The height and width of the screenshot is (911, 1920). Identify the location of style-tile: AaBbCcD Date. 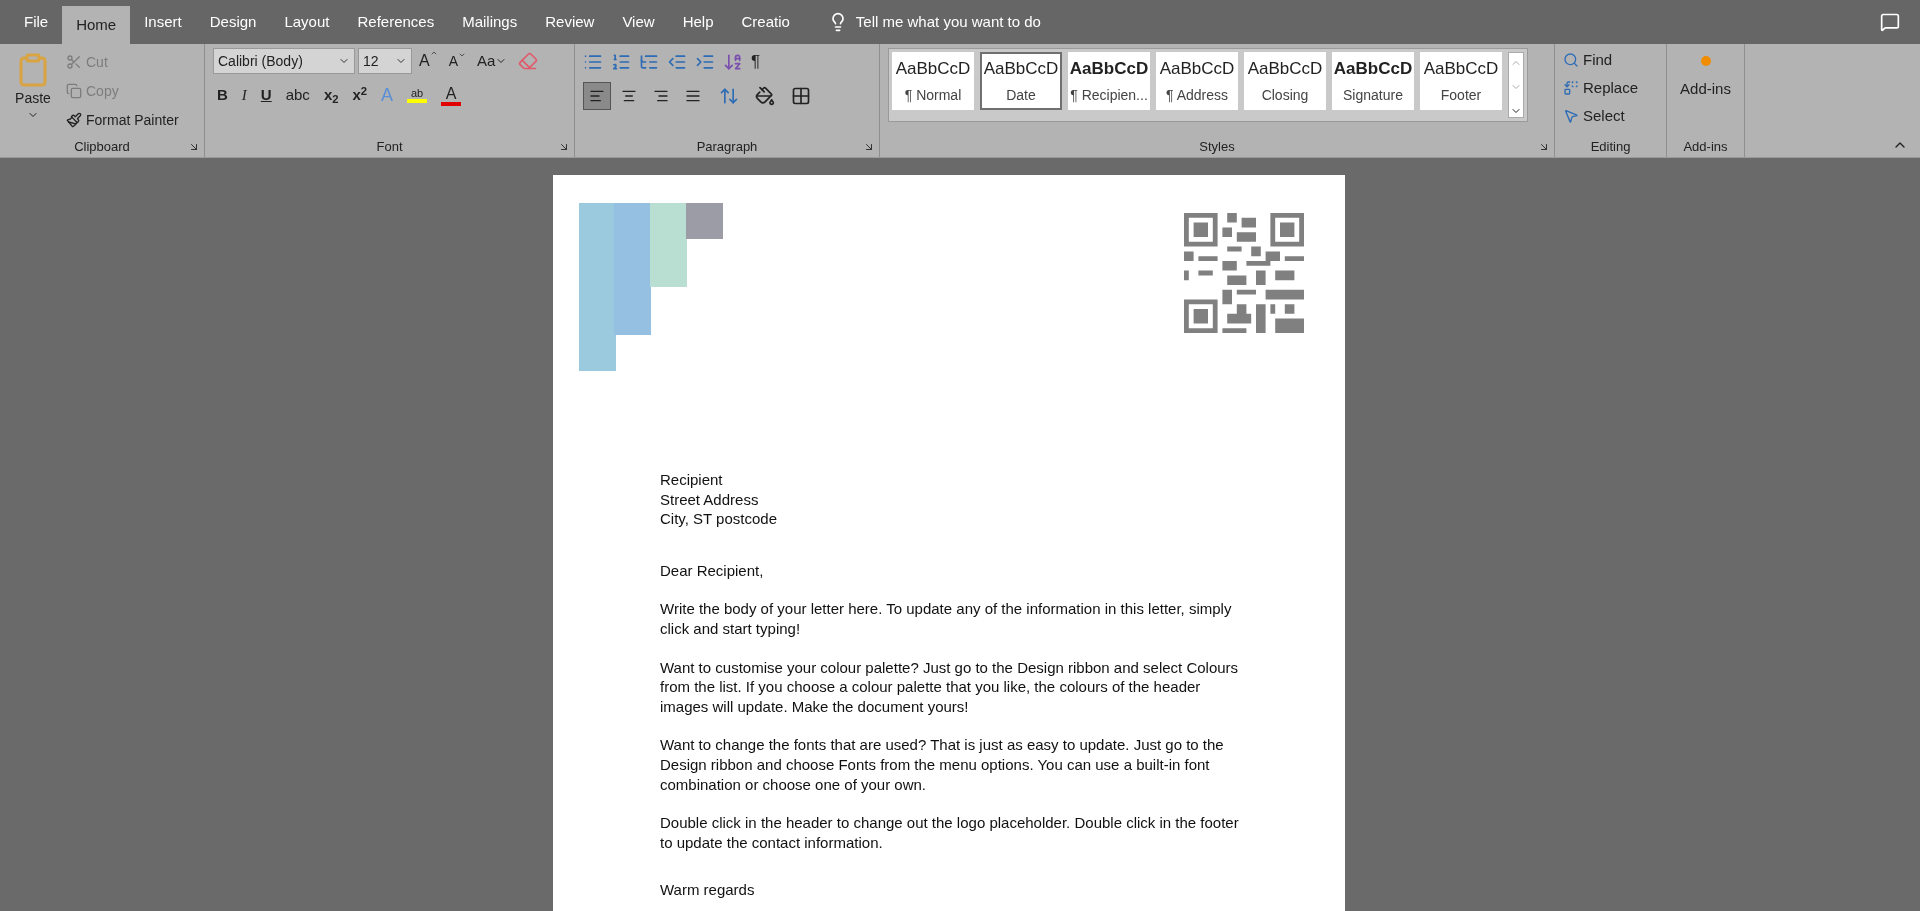
(1021, 81).